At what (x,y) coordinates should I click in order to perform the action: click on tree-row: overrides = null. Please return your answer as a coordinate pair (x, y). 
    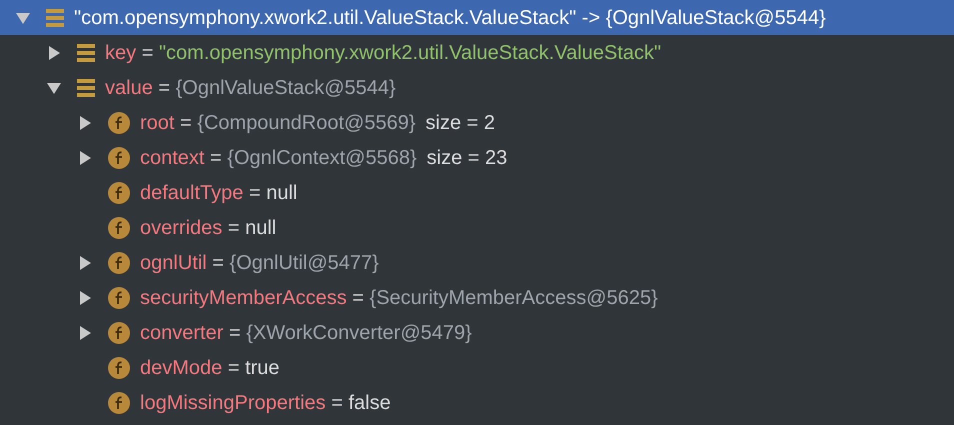
    Looking at the image, I should click on (477, 227).